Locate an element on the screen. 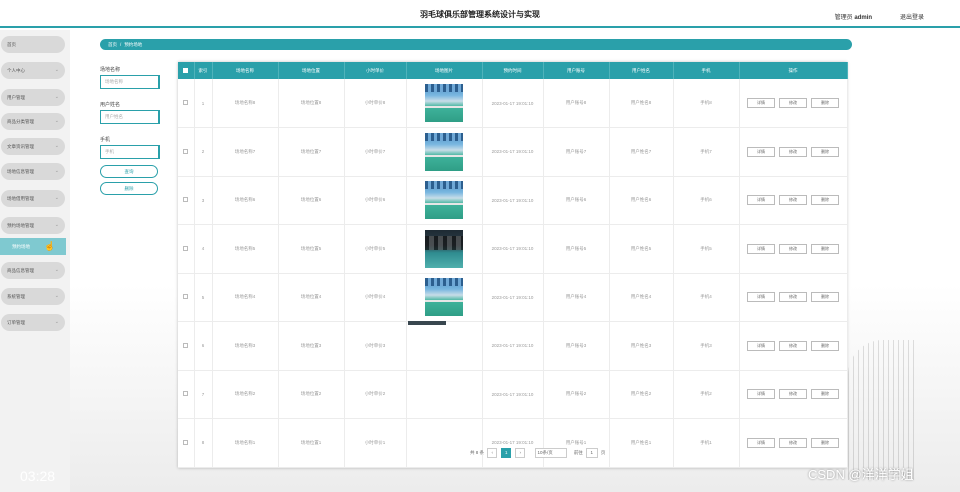 The image size is (960, 492). cell-price: 小时单价7 is located at coordinates (375, 152).